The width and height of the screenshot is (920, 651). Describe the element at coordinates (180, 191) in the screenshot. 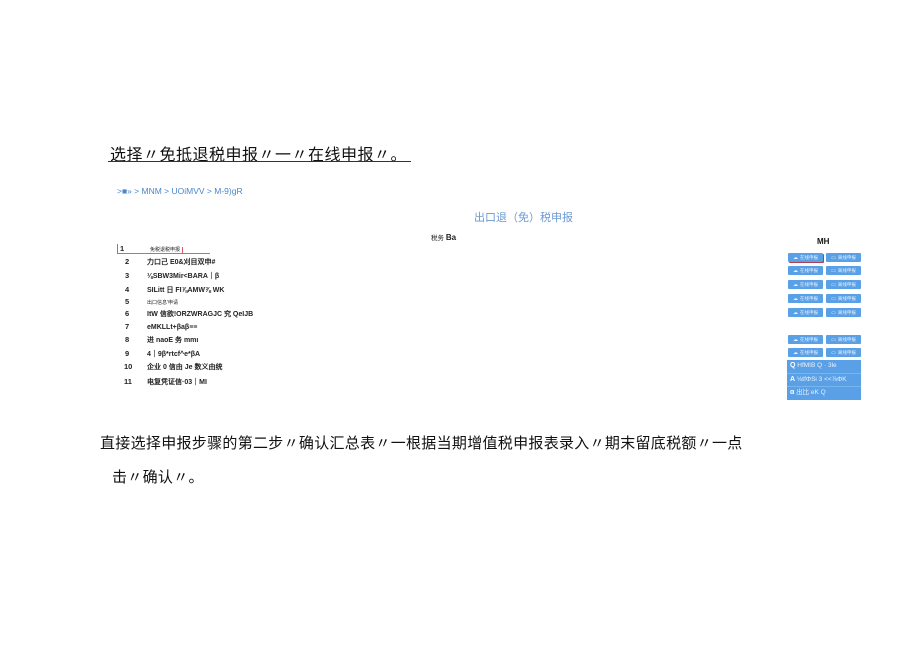

I see `breadcrumb: >■» > MNM > UOiMVV > M-9)gR` at that location.